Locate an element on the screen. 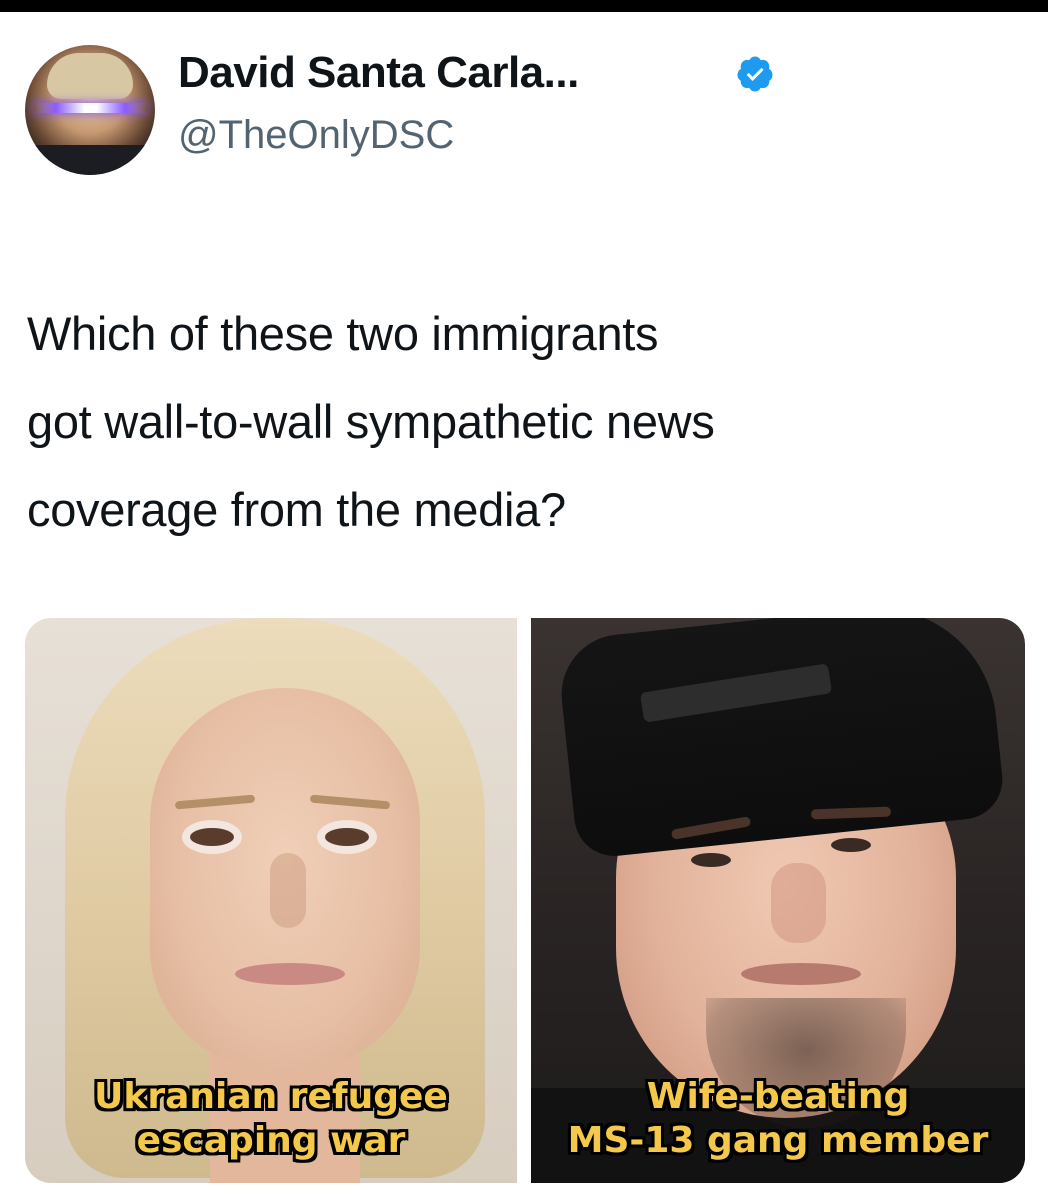  caption-right: Wife-beating MS-13 gang member is located at coordinates (778, 1119).